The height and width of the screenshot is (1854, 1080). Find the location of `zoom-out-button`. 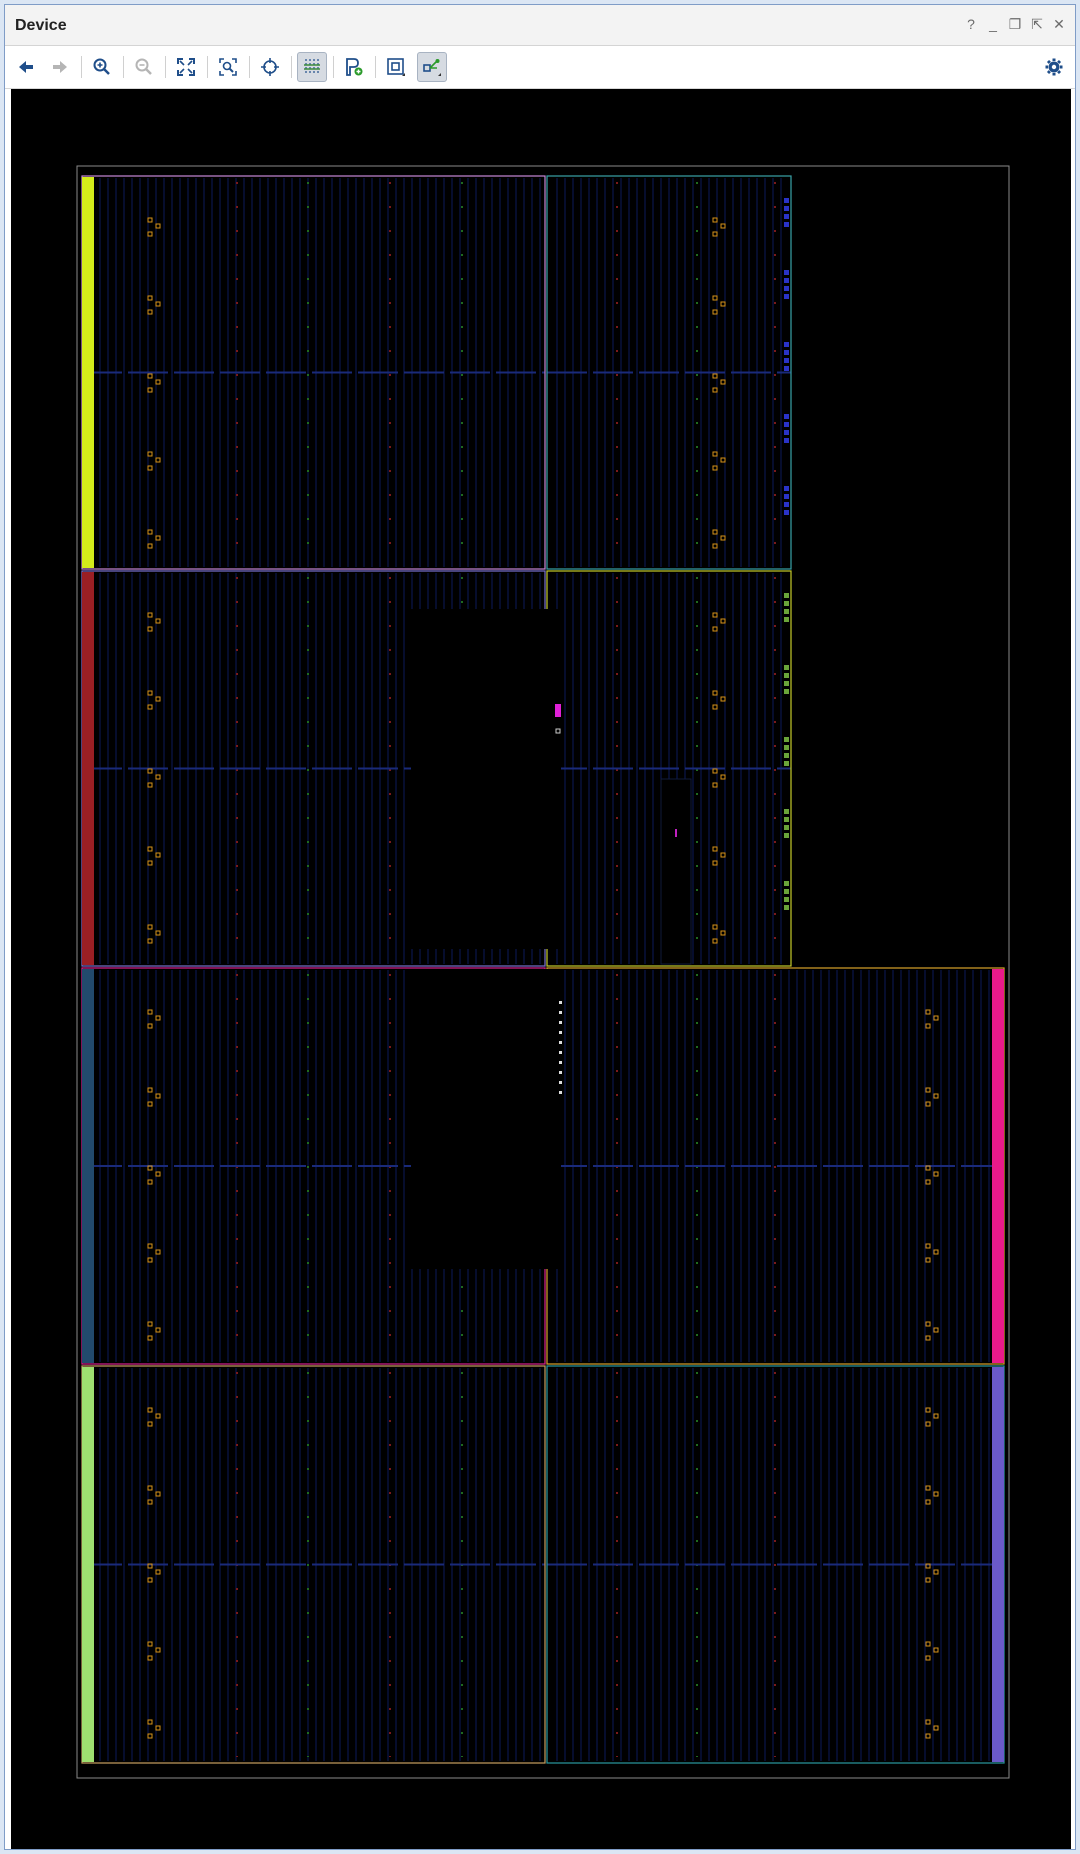

zoom-out-button is located at coordinates (144, 67).